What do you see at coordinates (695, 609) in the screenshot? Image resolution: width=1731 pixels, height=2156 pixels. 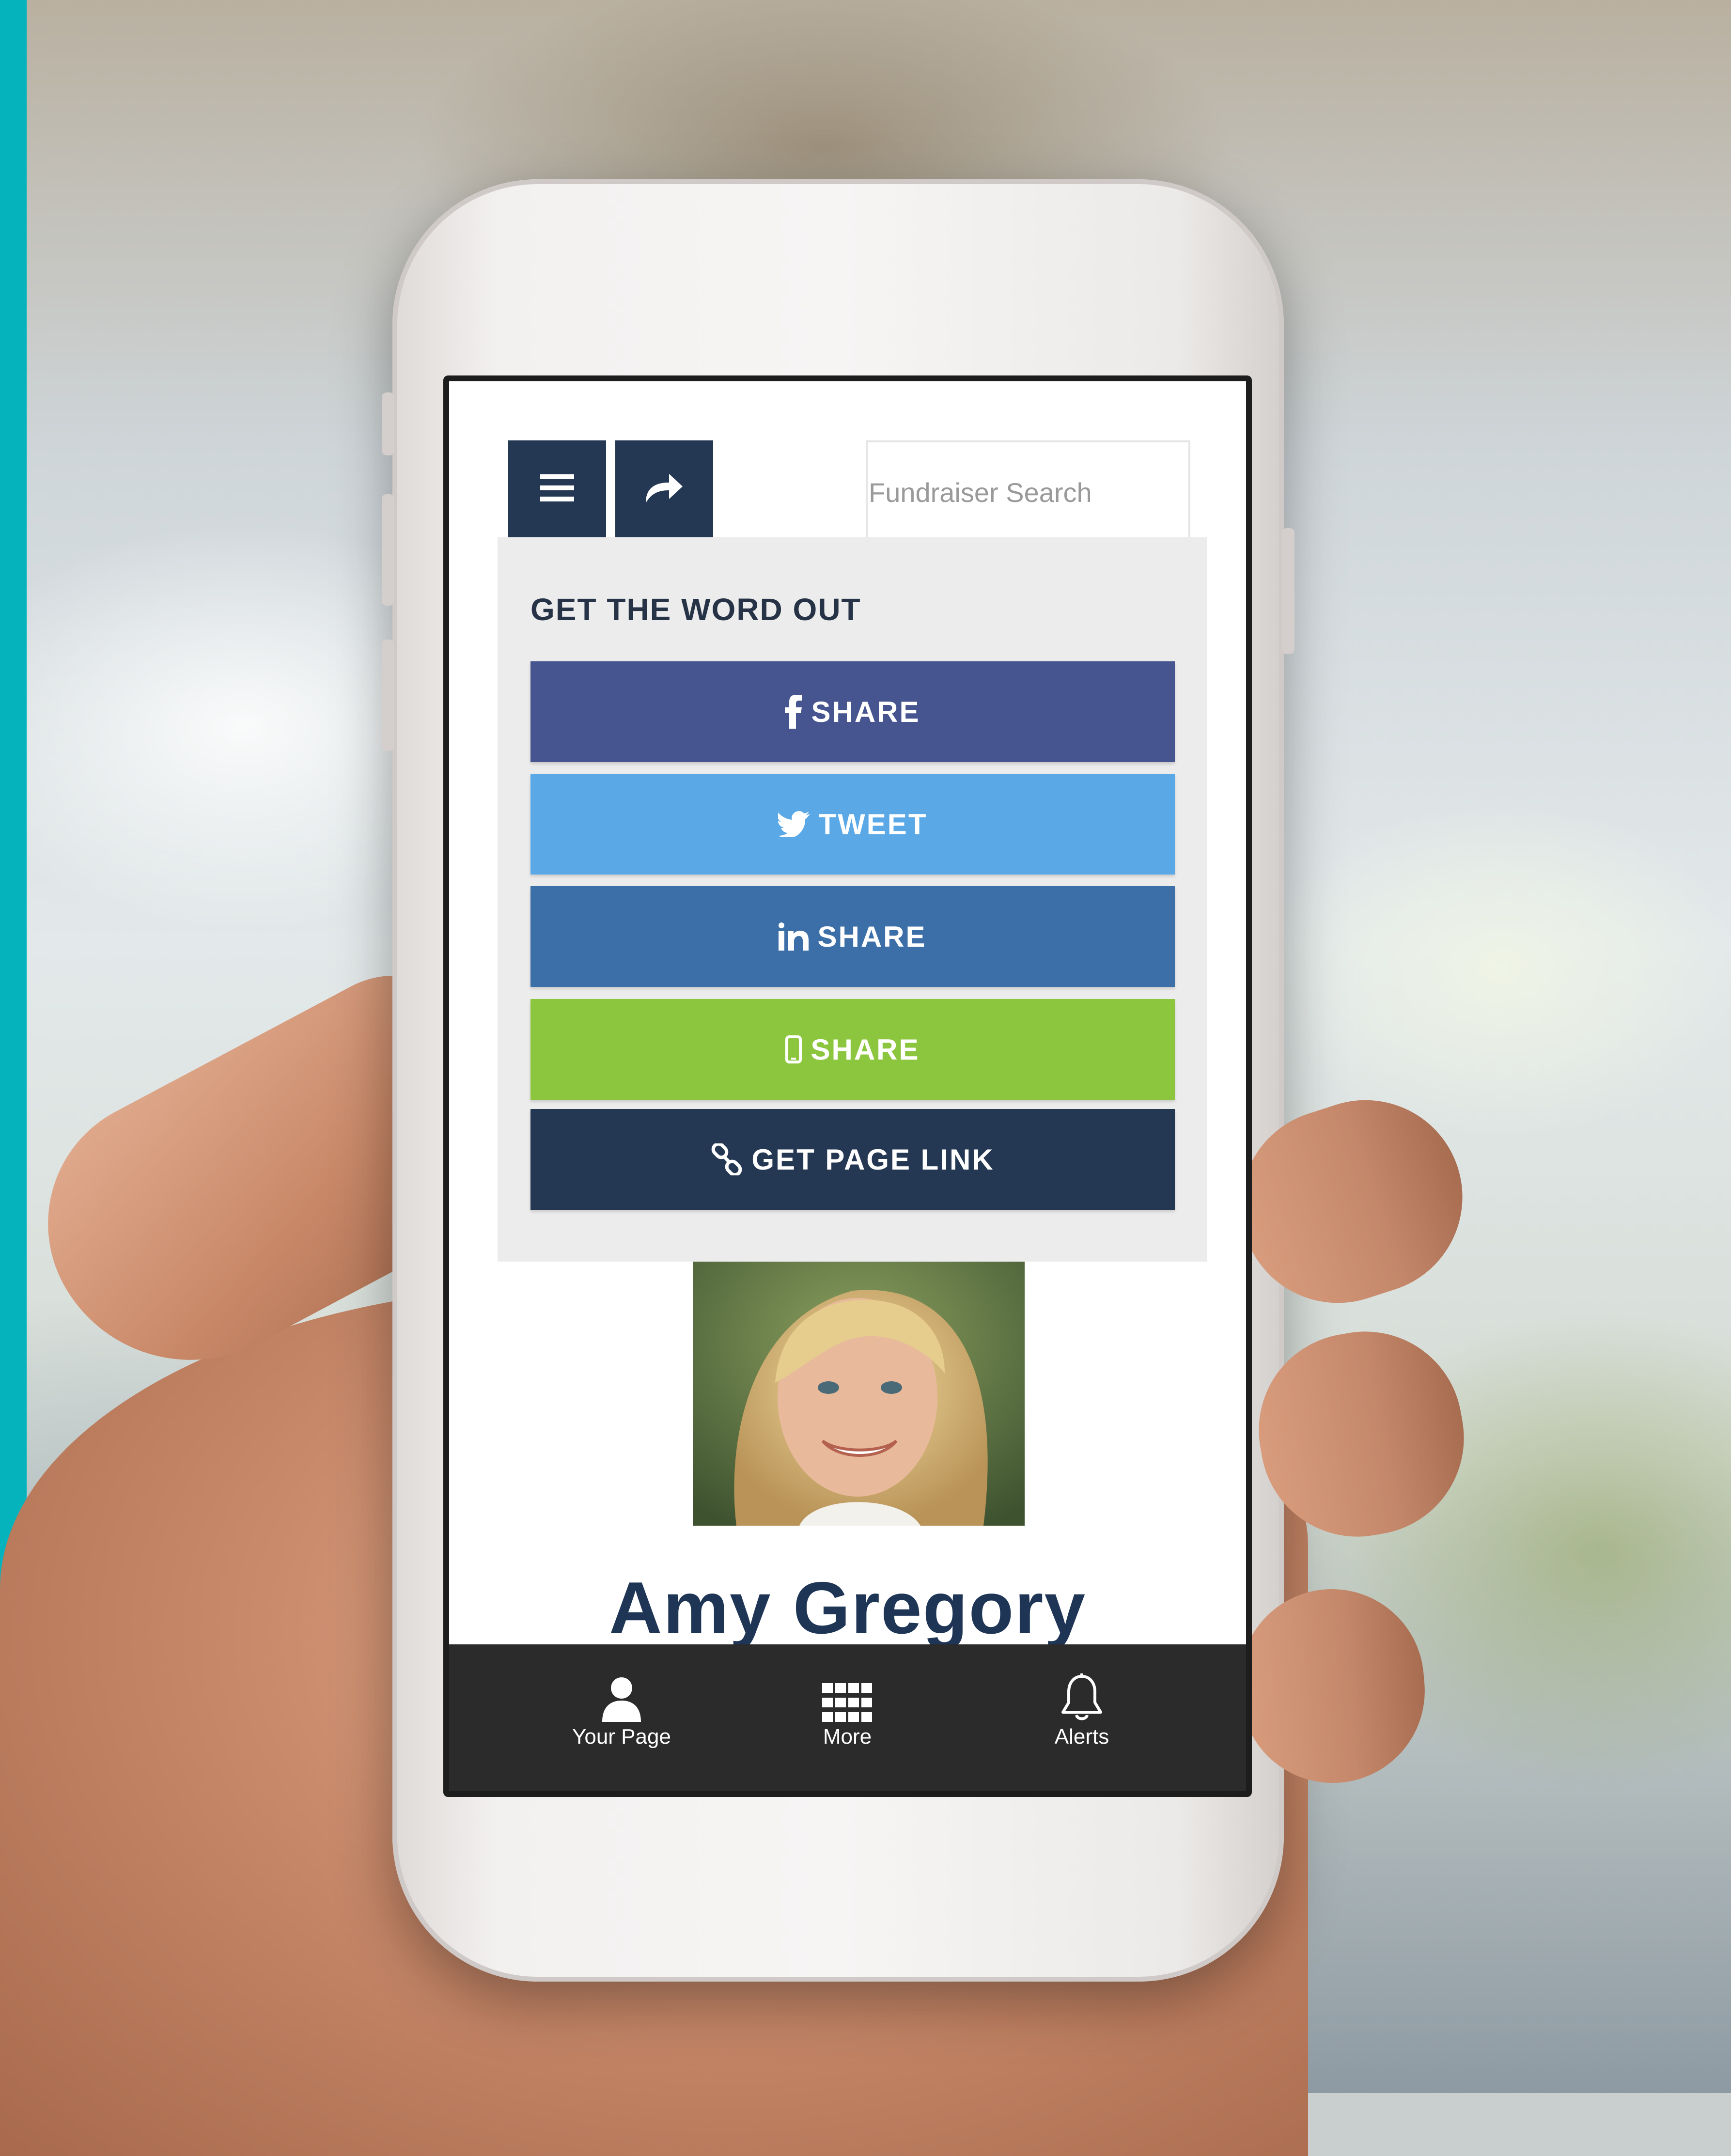 I see `share-panel-title: GET THE WORD OUT` at bounding box center [695, 609].